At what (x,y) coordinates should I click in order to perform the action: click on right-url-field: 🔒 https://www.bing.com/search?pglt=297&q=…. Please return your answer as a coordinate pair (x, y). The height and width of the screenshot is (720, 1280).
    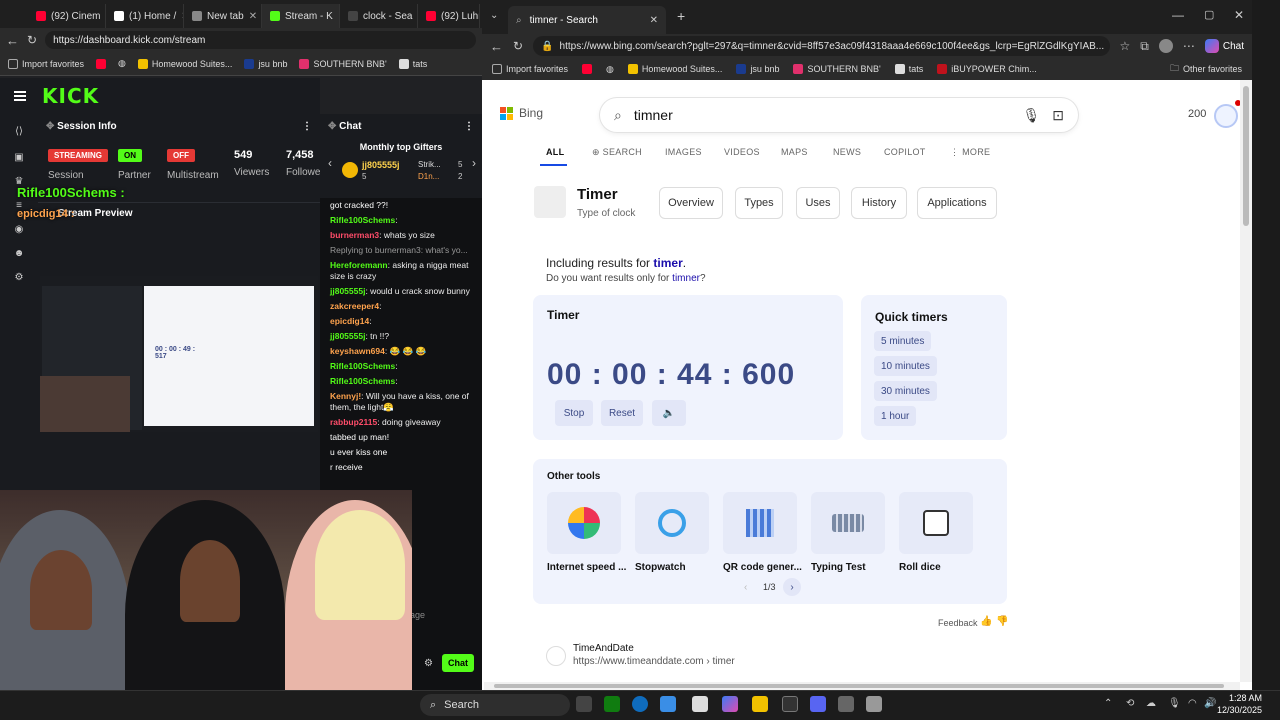
    Looking at the image, I should click on (821, 46).